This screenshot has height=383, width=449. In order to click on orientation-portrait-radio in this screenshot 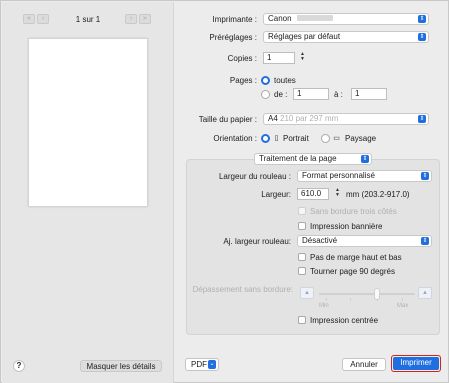, I will do `click(265, 138)`.